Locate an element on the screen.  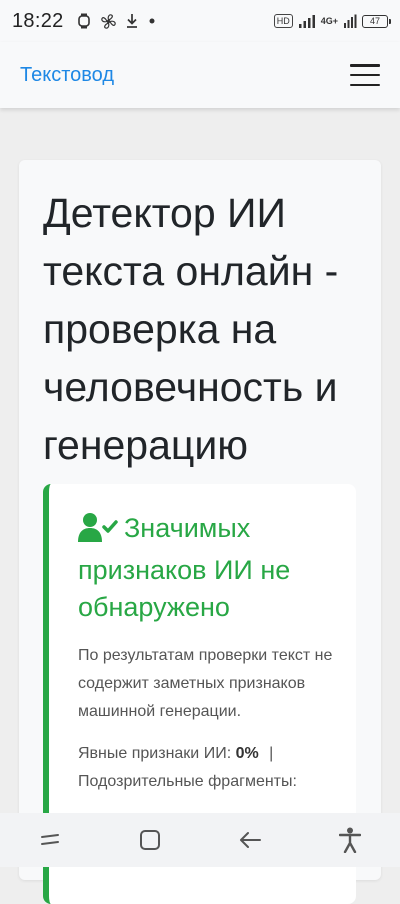
result-heading: Значимых признаков ИИ не обнаружено is located at coordinates (211, 568).